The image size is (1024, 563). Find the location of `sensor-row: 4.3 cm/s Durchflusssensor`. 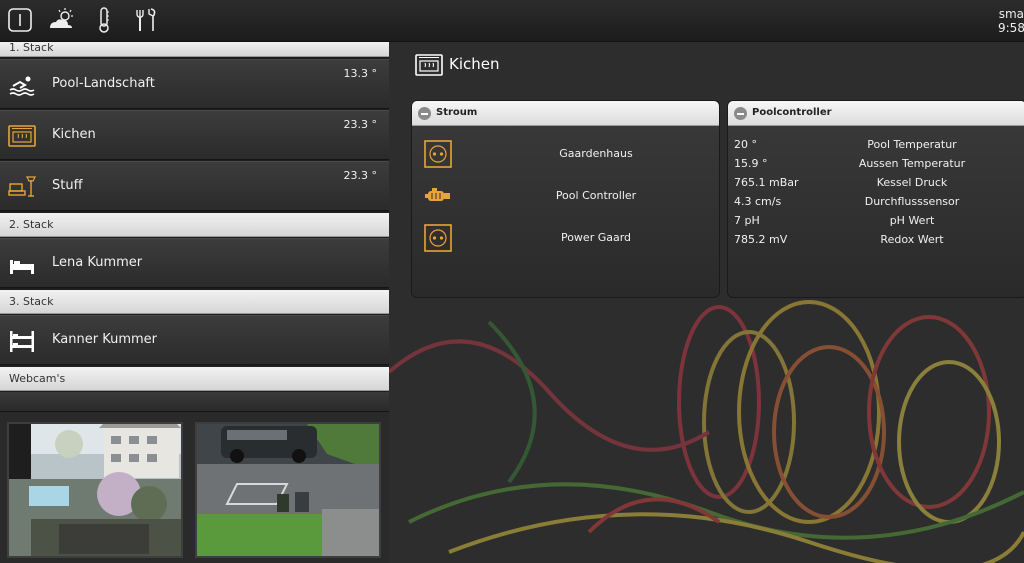

sensor-row: 4.3 cm/s Durchflusssensor is located at coordinates (874, 202).